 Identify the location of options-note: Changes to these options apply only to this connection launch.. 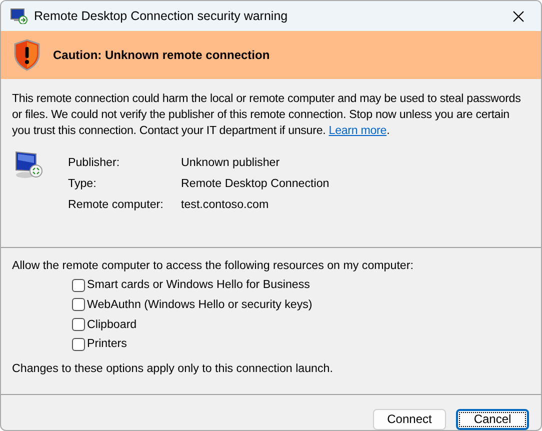
(173, 369).